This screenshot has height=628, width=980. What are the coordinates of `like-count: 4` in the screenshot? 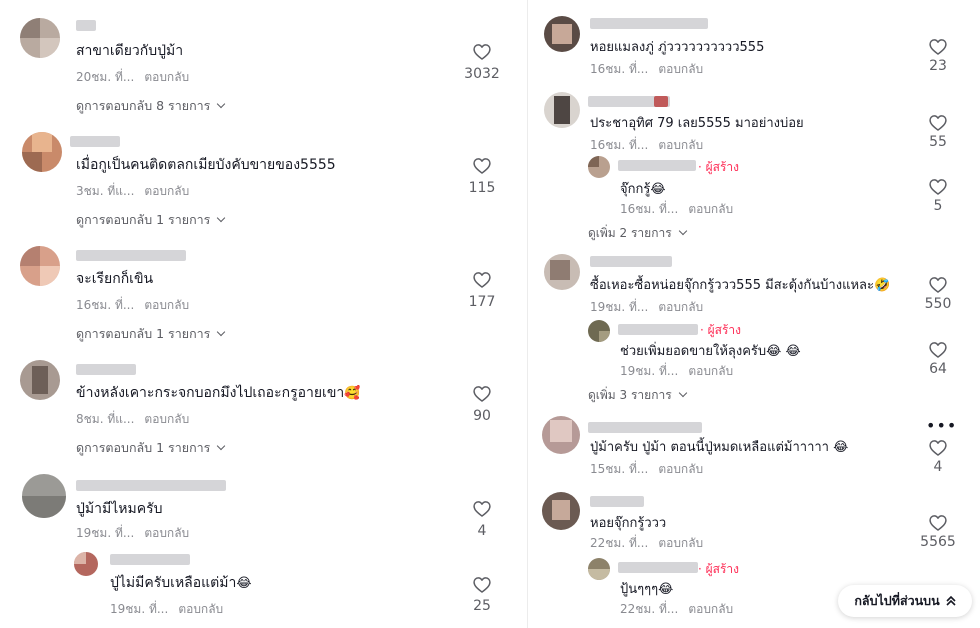 It's located at (482, 531).